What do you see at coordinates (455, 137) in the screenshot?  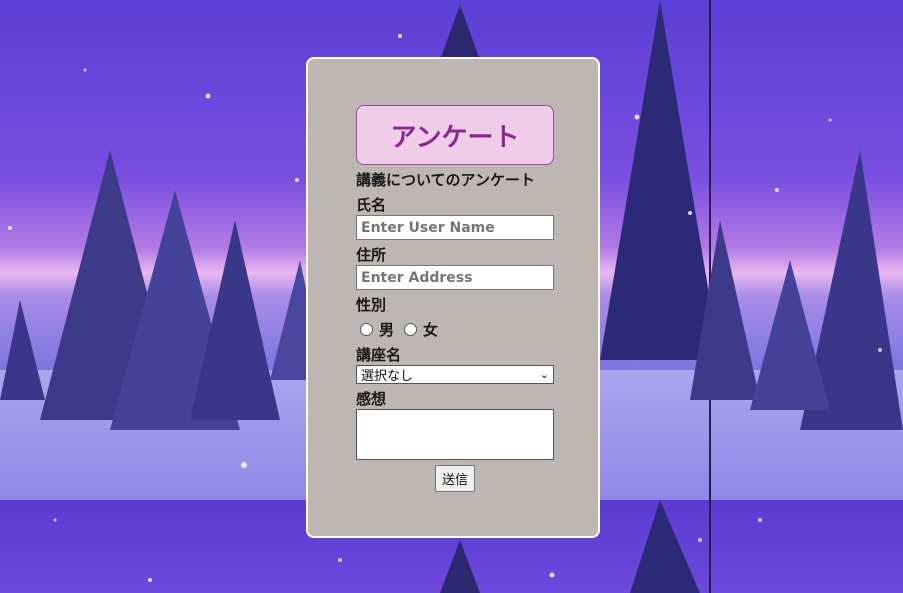 I see `survey-heading-text: アンケート` at bounding box center [455, 137].